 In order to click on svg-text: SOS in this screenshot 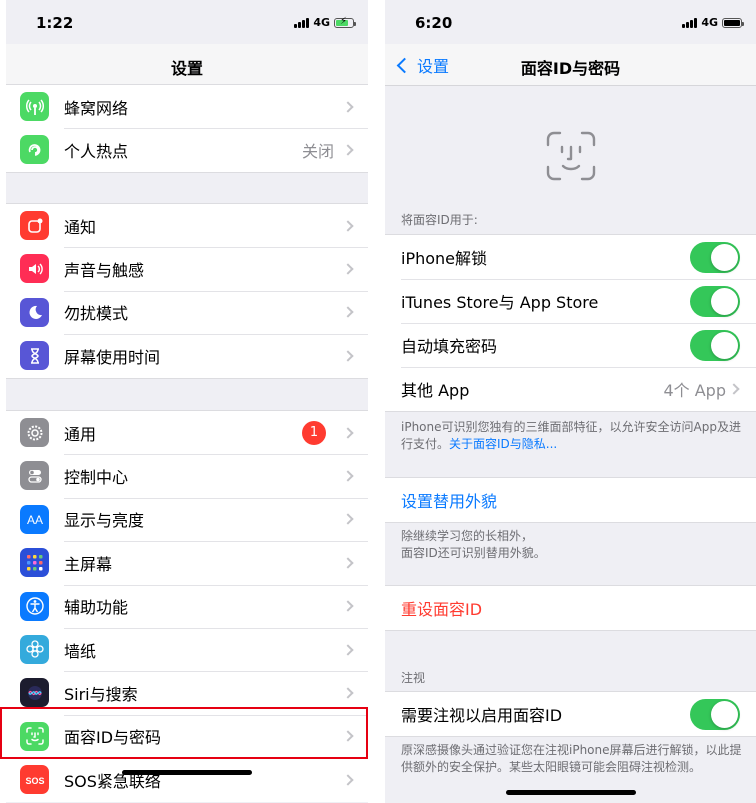, I will do `click(34, 781)`.